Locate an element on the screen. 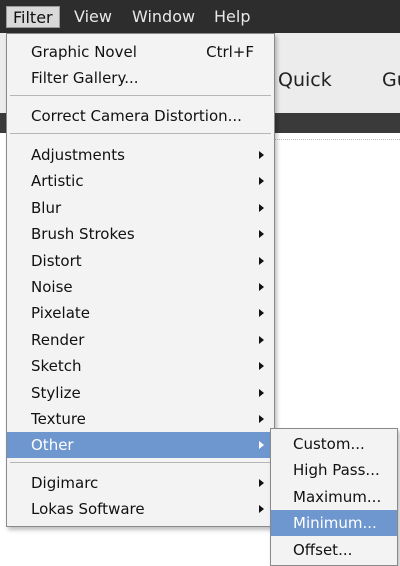 This screenshot has height=566, width=400. menu-help: Help is located at coordinates (232, 17).